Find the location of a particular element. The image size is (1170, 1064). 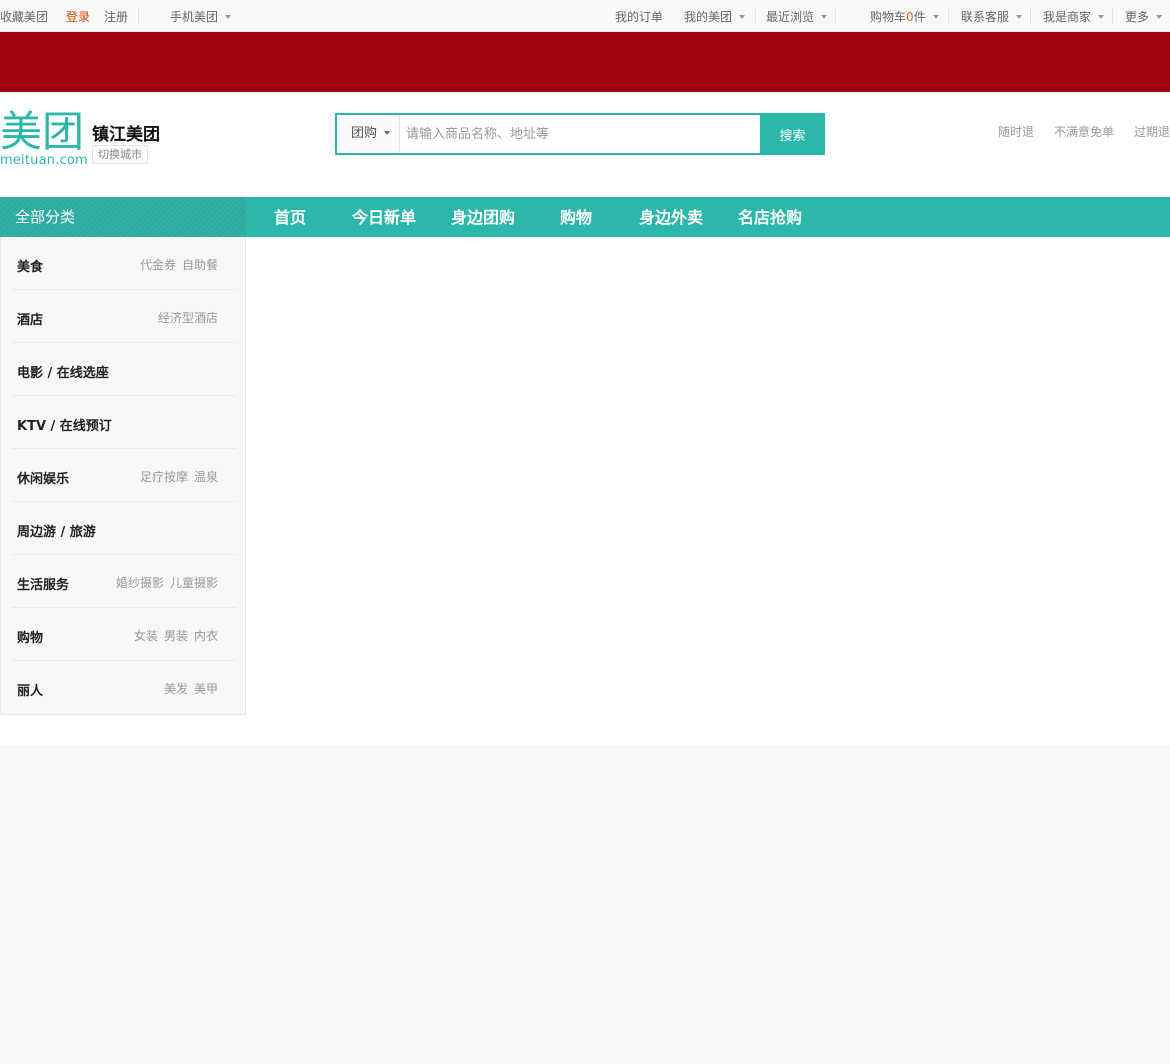

mobile-menu: 手机美团 is located at coordinates (201, 17).